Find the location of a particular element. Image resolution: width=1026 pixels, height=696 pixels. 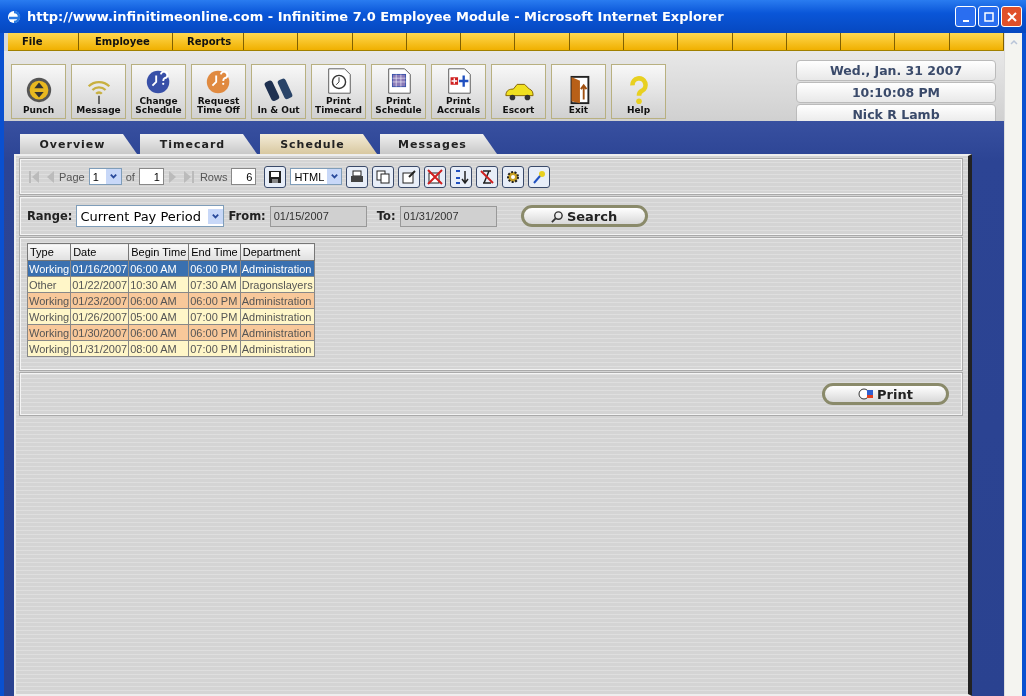

table-row: Working 01/30/2007 06:00 AM 06:00 PM Administration is located at coordinates (171, 332).